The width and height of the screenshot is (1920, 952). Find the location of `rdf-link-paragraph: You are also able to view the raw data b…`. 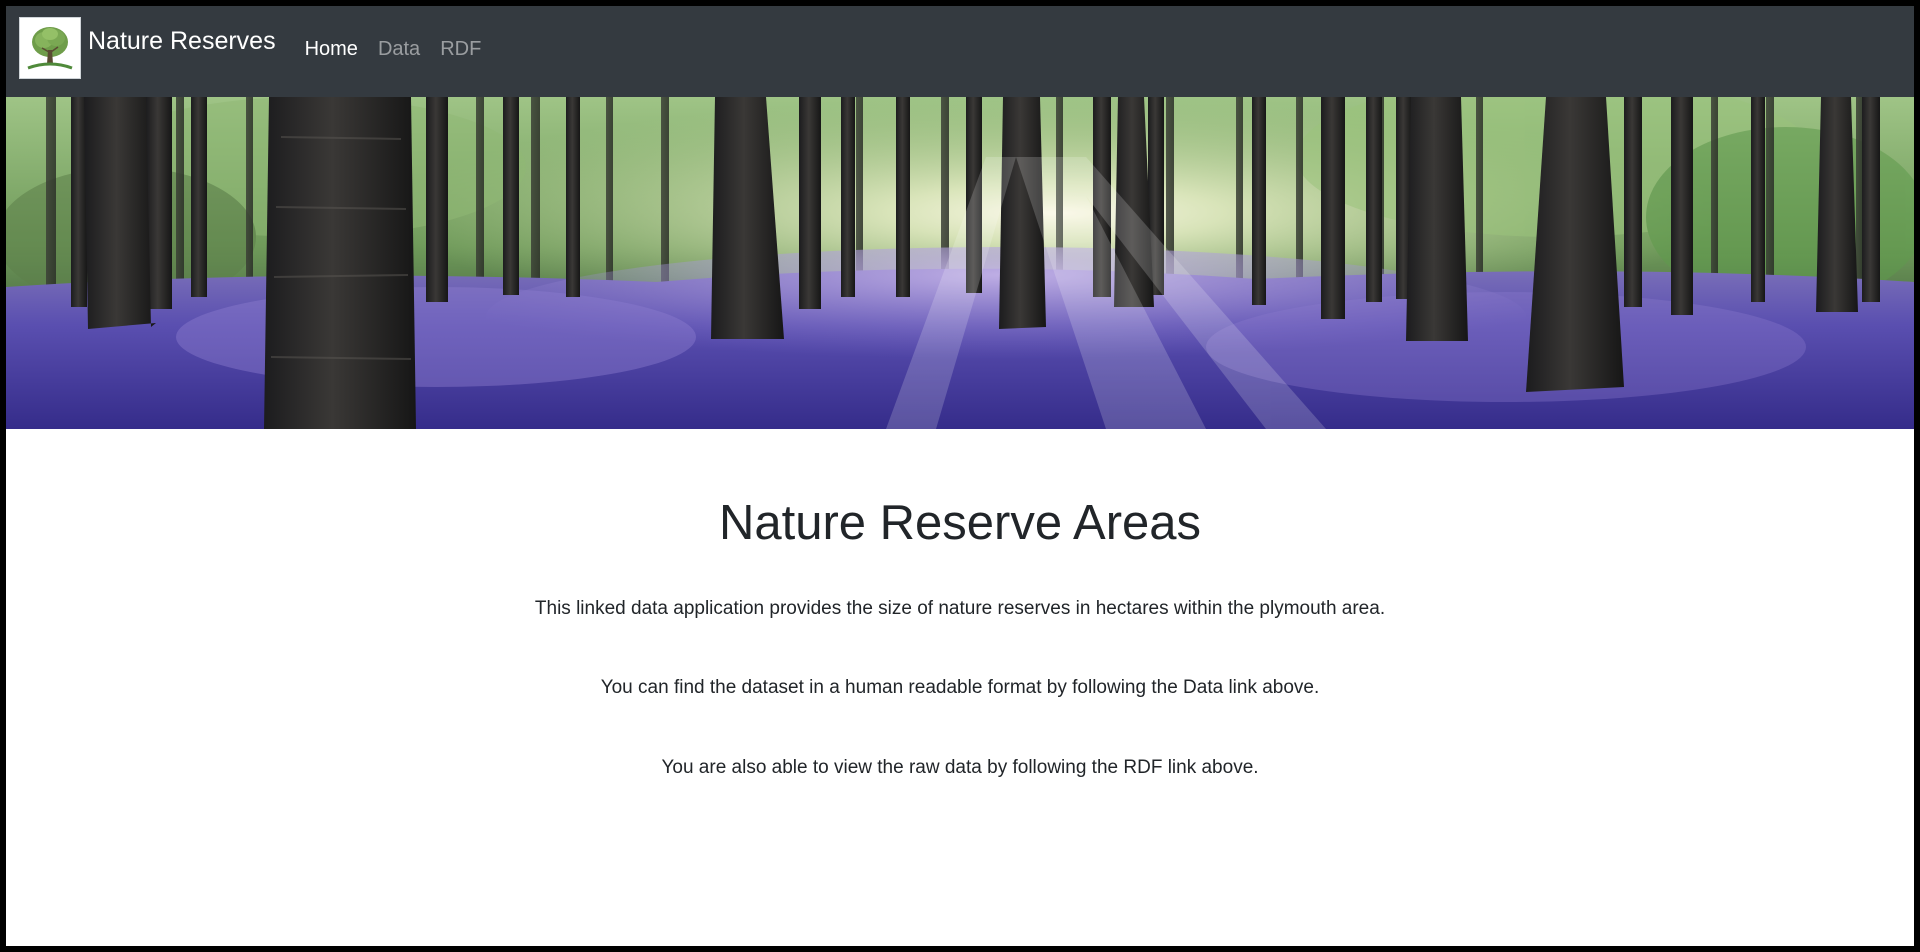

rdf-link-paragraph: You are also able to view the raw data b… is located at coordinates (960, 768).